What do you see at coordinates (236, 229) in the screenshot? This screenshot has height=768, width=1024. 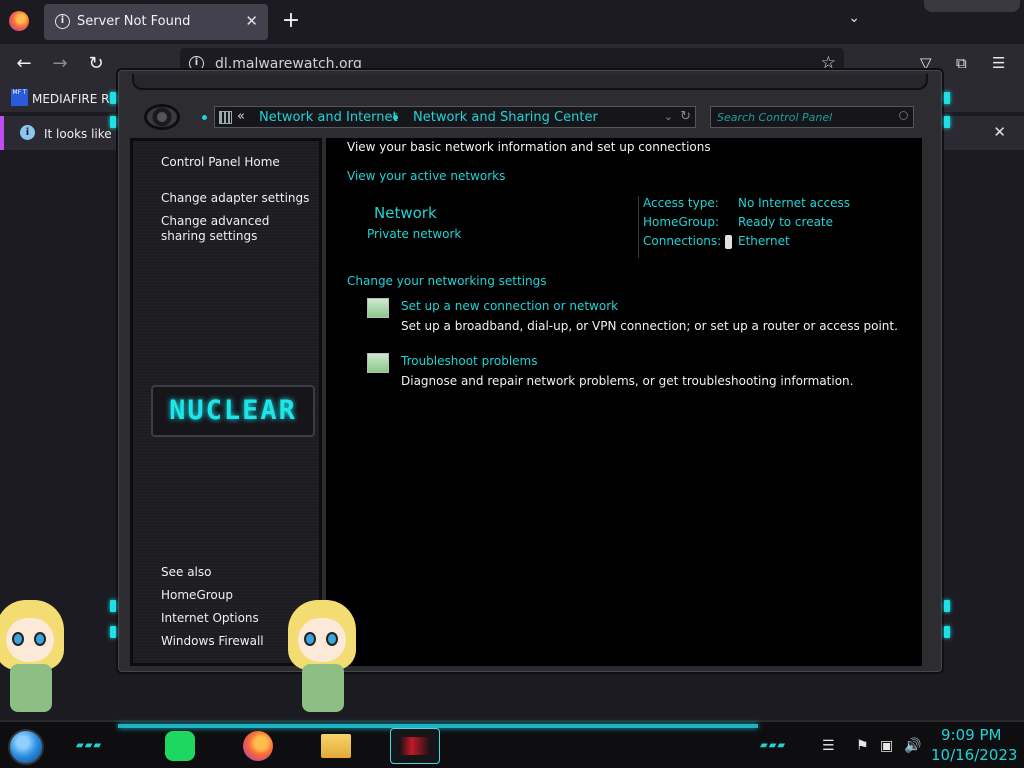 I see `sidebar-change-advanced-sharing: Change advanced sharing settings` at bounding box center [236, 229].